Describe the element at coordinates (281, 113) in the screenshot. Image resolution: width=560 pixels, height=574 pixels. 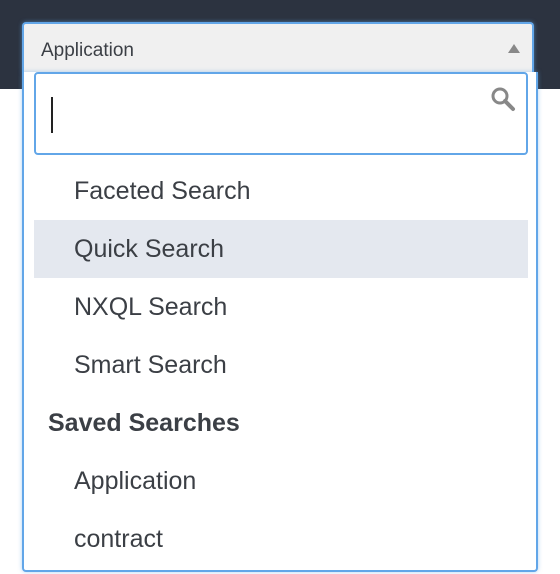
I see `dropdown-search-input` at that location.